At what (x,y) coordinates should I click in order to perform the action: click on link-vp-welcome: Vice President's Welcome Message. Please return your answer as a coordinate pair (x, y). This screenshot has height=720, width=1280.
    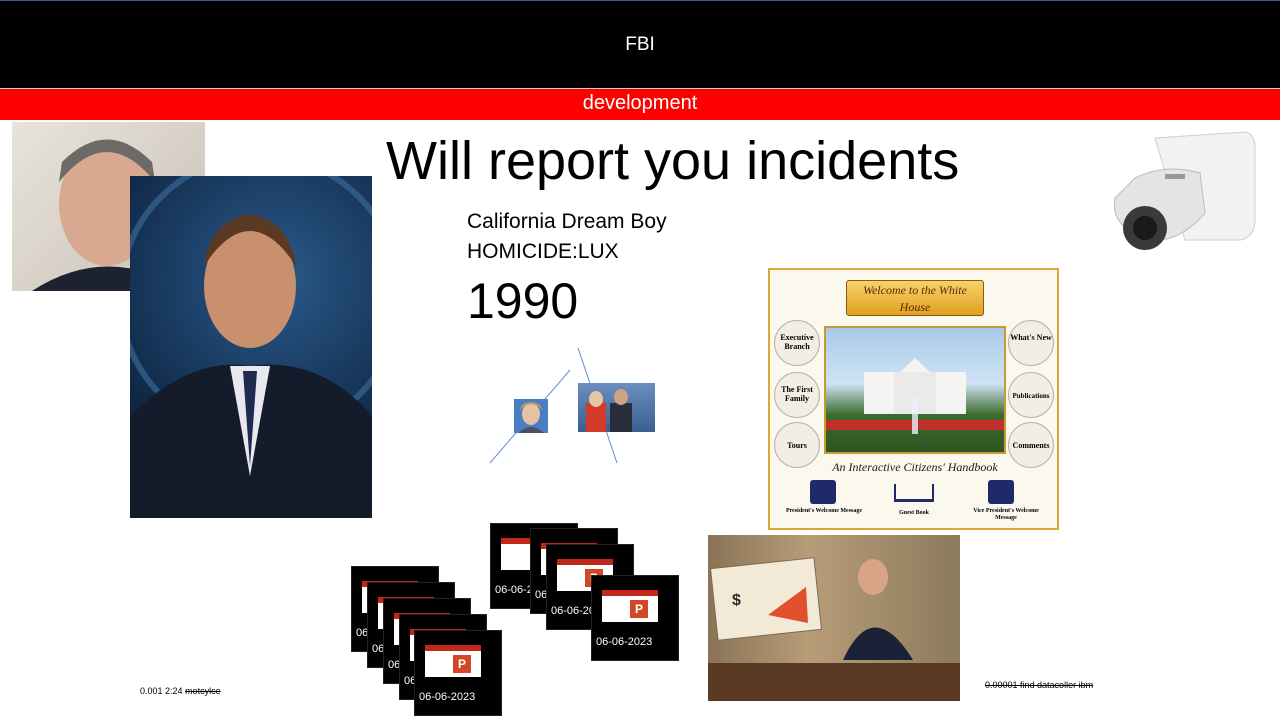
    Looking at the image, I should click on (1006, 515).